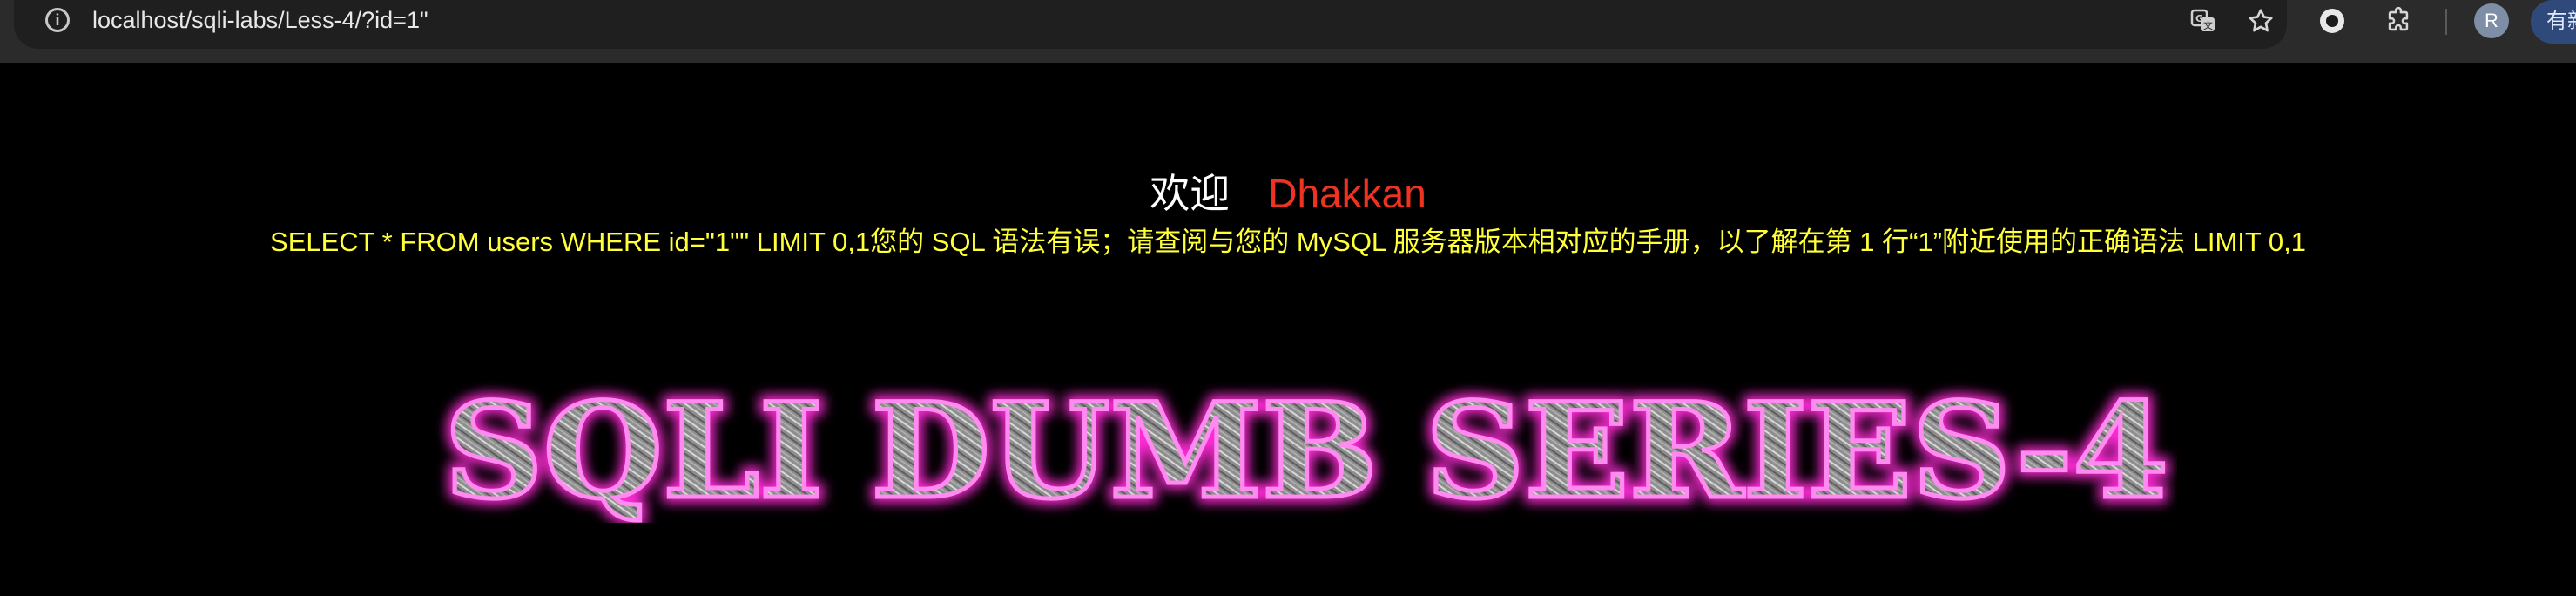 Image resolution: width=2576 pixels, height=596 pixels. What do you see at coordinates (2208, 25) in the screenshot?
I see `svg-text: 文` at bounding box center [2208, 25].